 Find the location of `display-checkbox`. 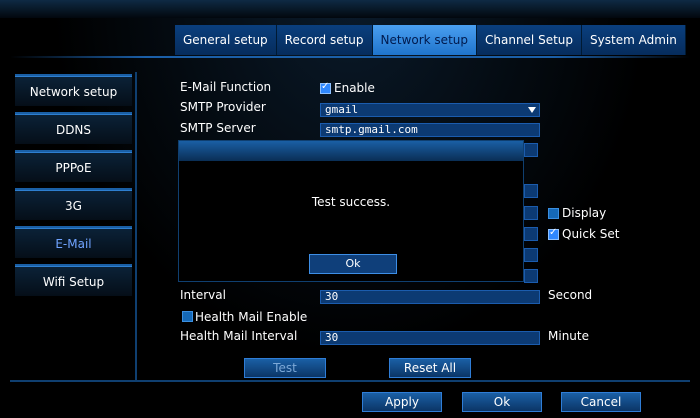

display-checkbox is located at coordinates (553, 213).